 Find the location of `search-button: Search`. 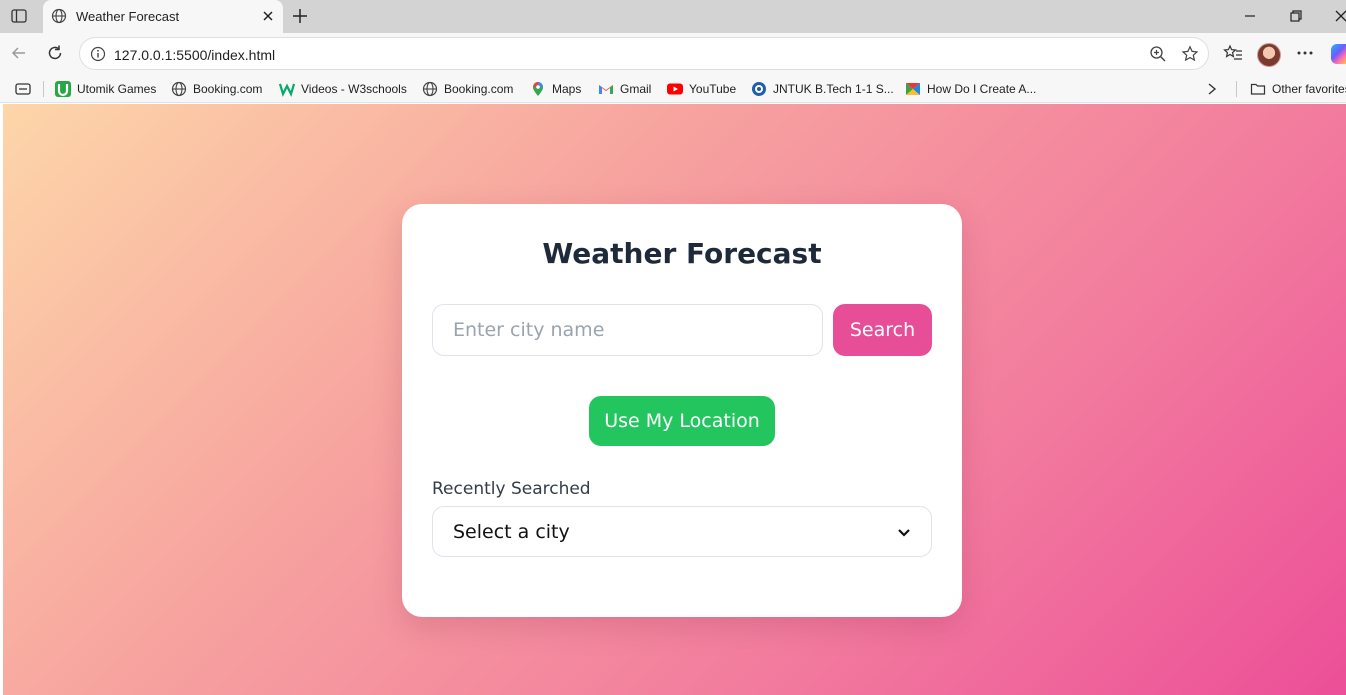

search-button: Search is located at coordinates (882, 330).